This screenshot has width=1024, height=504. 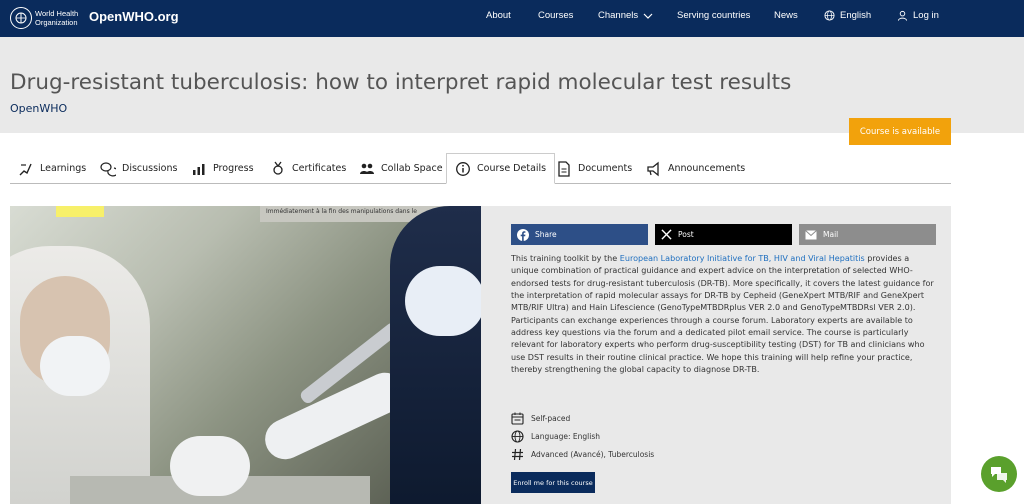 What do you see at coordinates (412, 168) in the screenshot?
I see `tab-collab-space-label: Collab Space` at bounding box center [412, 168].